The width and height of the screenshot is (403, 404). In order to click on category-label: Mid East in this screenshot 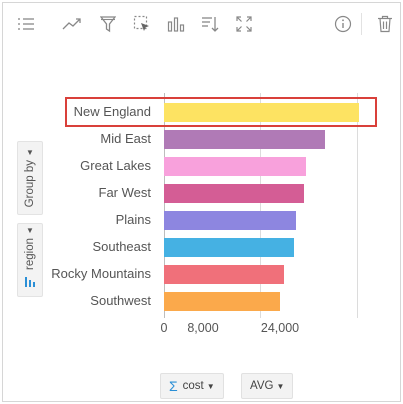, I will do `click(125, 138)`.